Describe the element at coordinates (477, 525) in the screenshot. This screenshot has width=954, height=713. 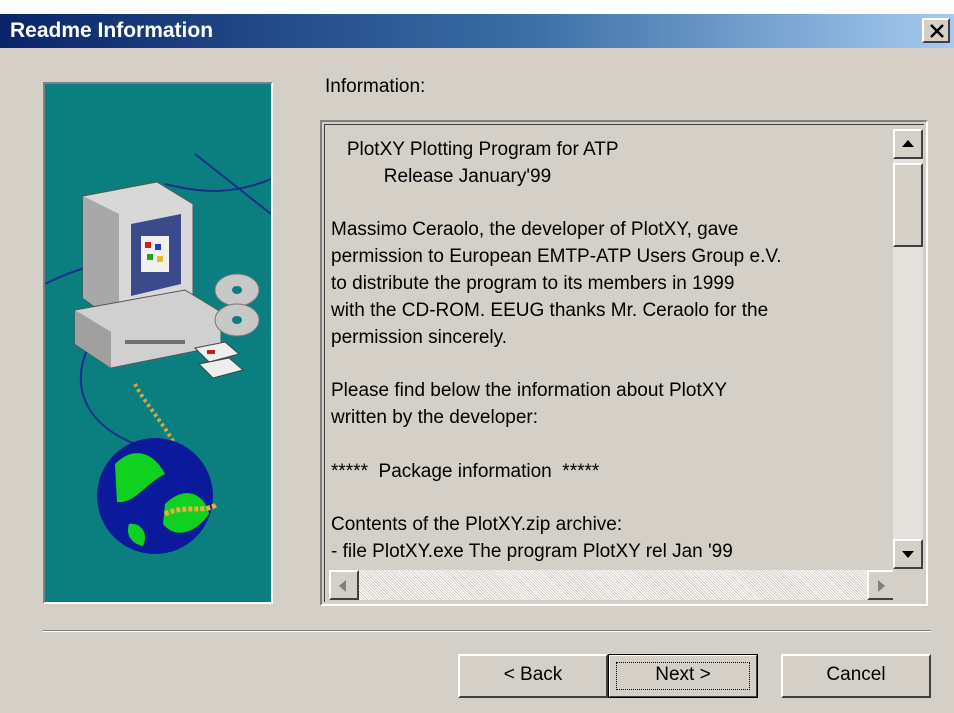
I see `readme-line: Contents of the PlotXY.zip archive:` at that location.